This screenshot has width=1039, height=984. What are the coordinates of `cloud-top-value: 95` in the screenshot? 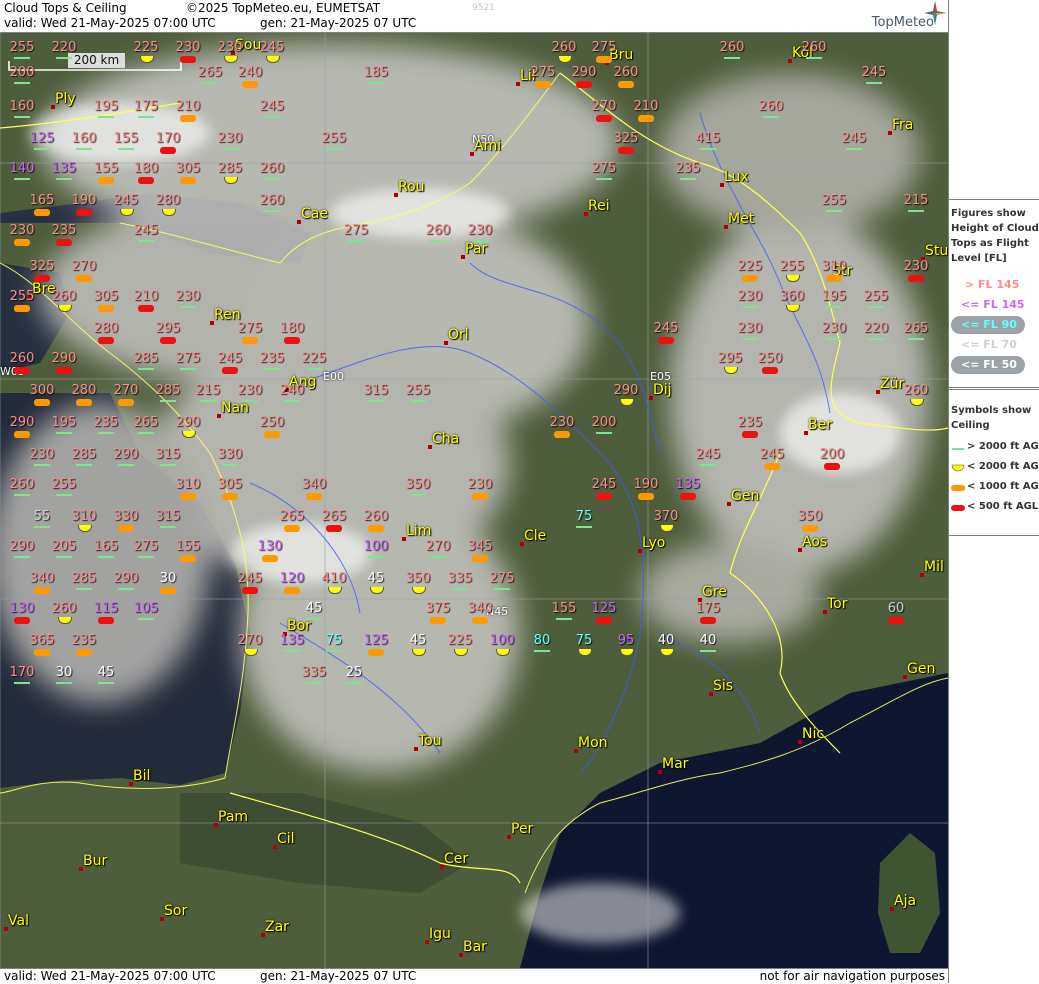 It's located at (626, 640).